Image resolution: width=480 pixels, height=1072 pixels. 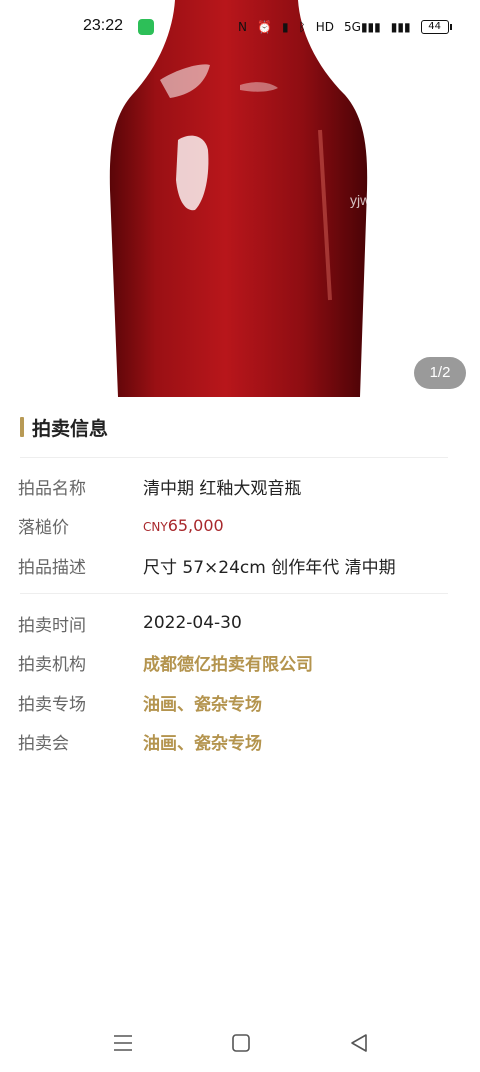 I want to click on network-label: 5G, so click(x=352, y=27).